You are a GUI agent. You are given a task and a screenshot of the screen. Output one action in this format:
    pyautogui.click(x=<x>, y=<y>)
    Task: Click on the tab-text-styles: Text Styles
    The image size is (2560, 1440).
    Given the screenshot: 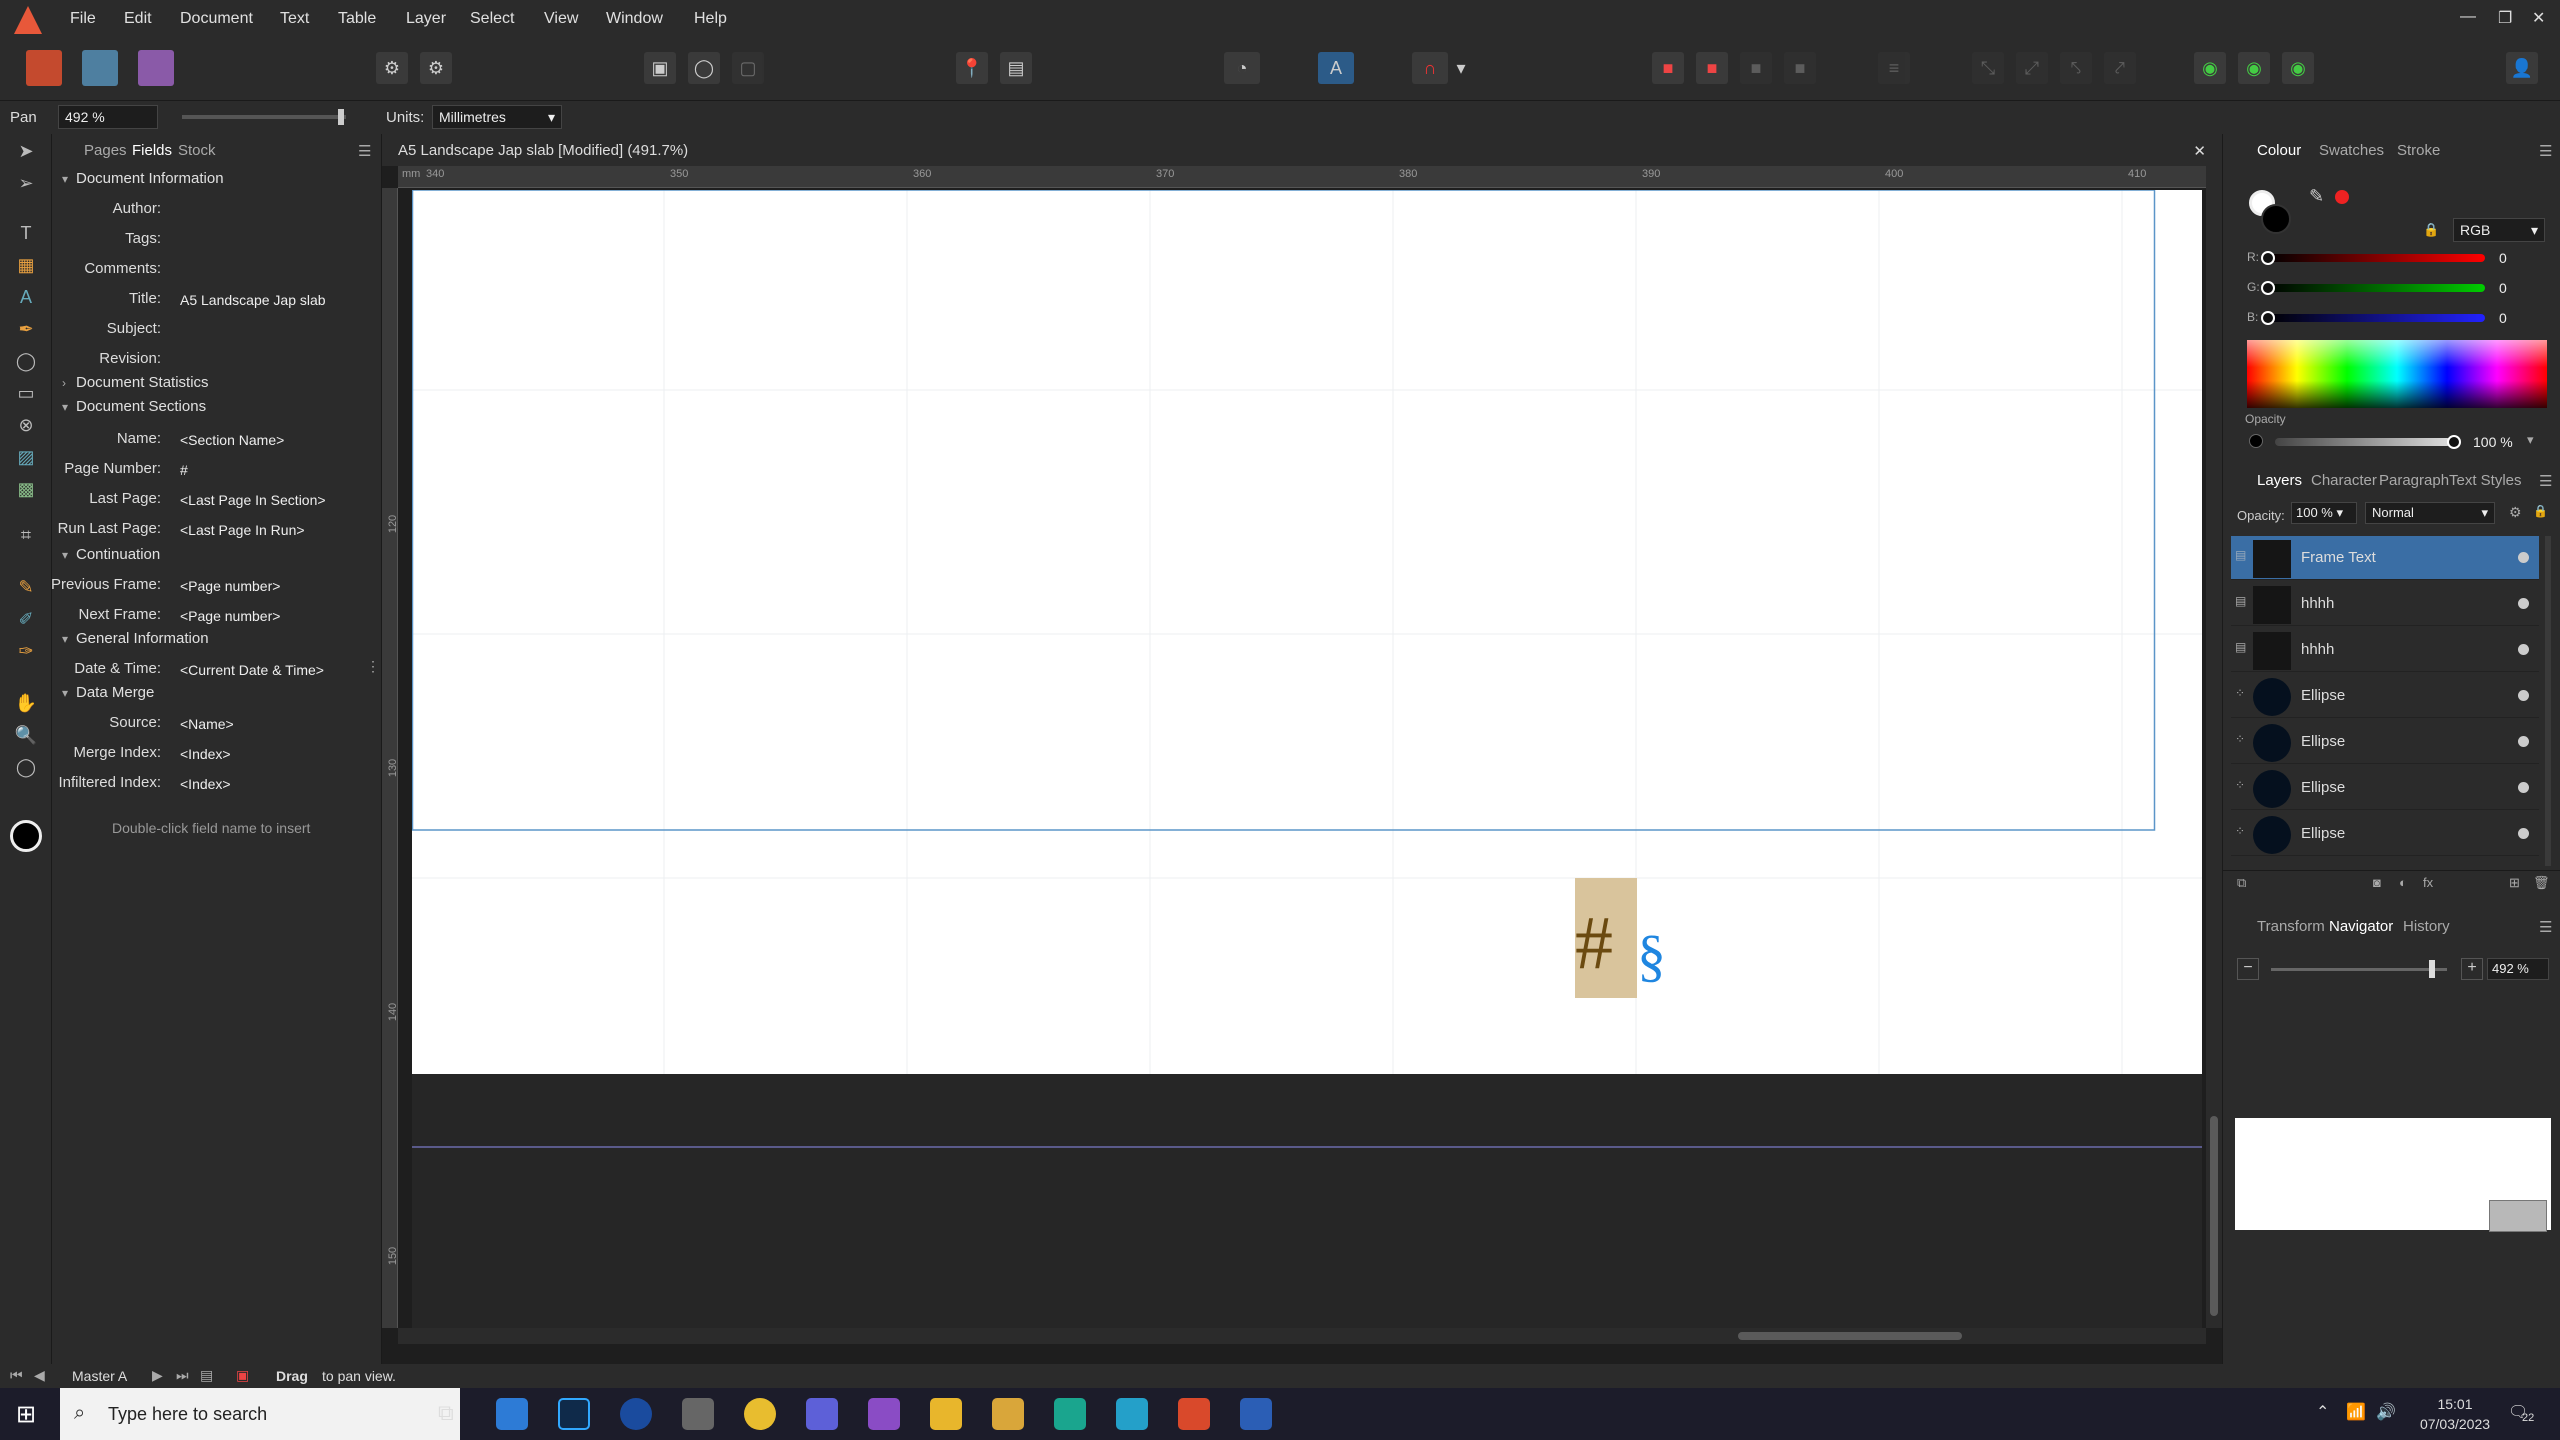 What is the action you would take?
    pyautogui.click(x=2485, y=480)
    